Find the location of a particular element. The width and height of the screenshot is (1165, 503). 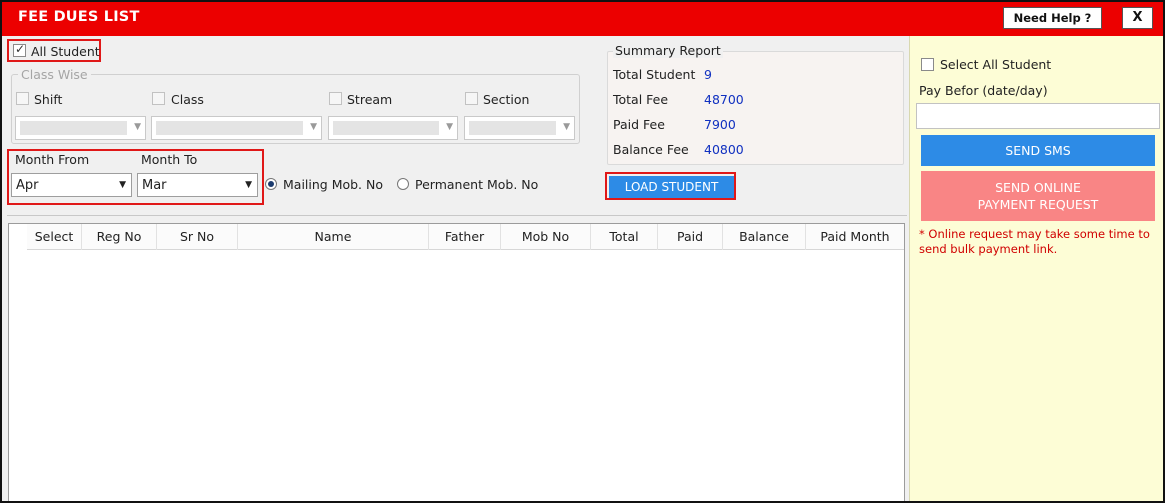

class-checkbox is located at coordinates (158, 98).